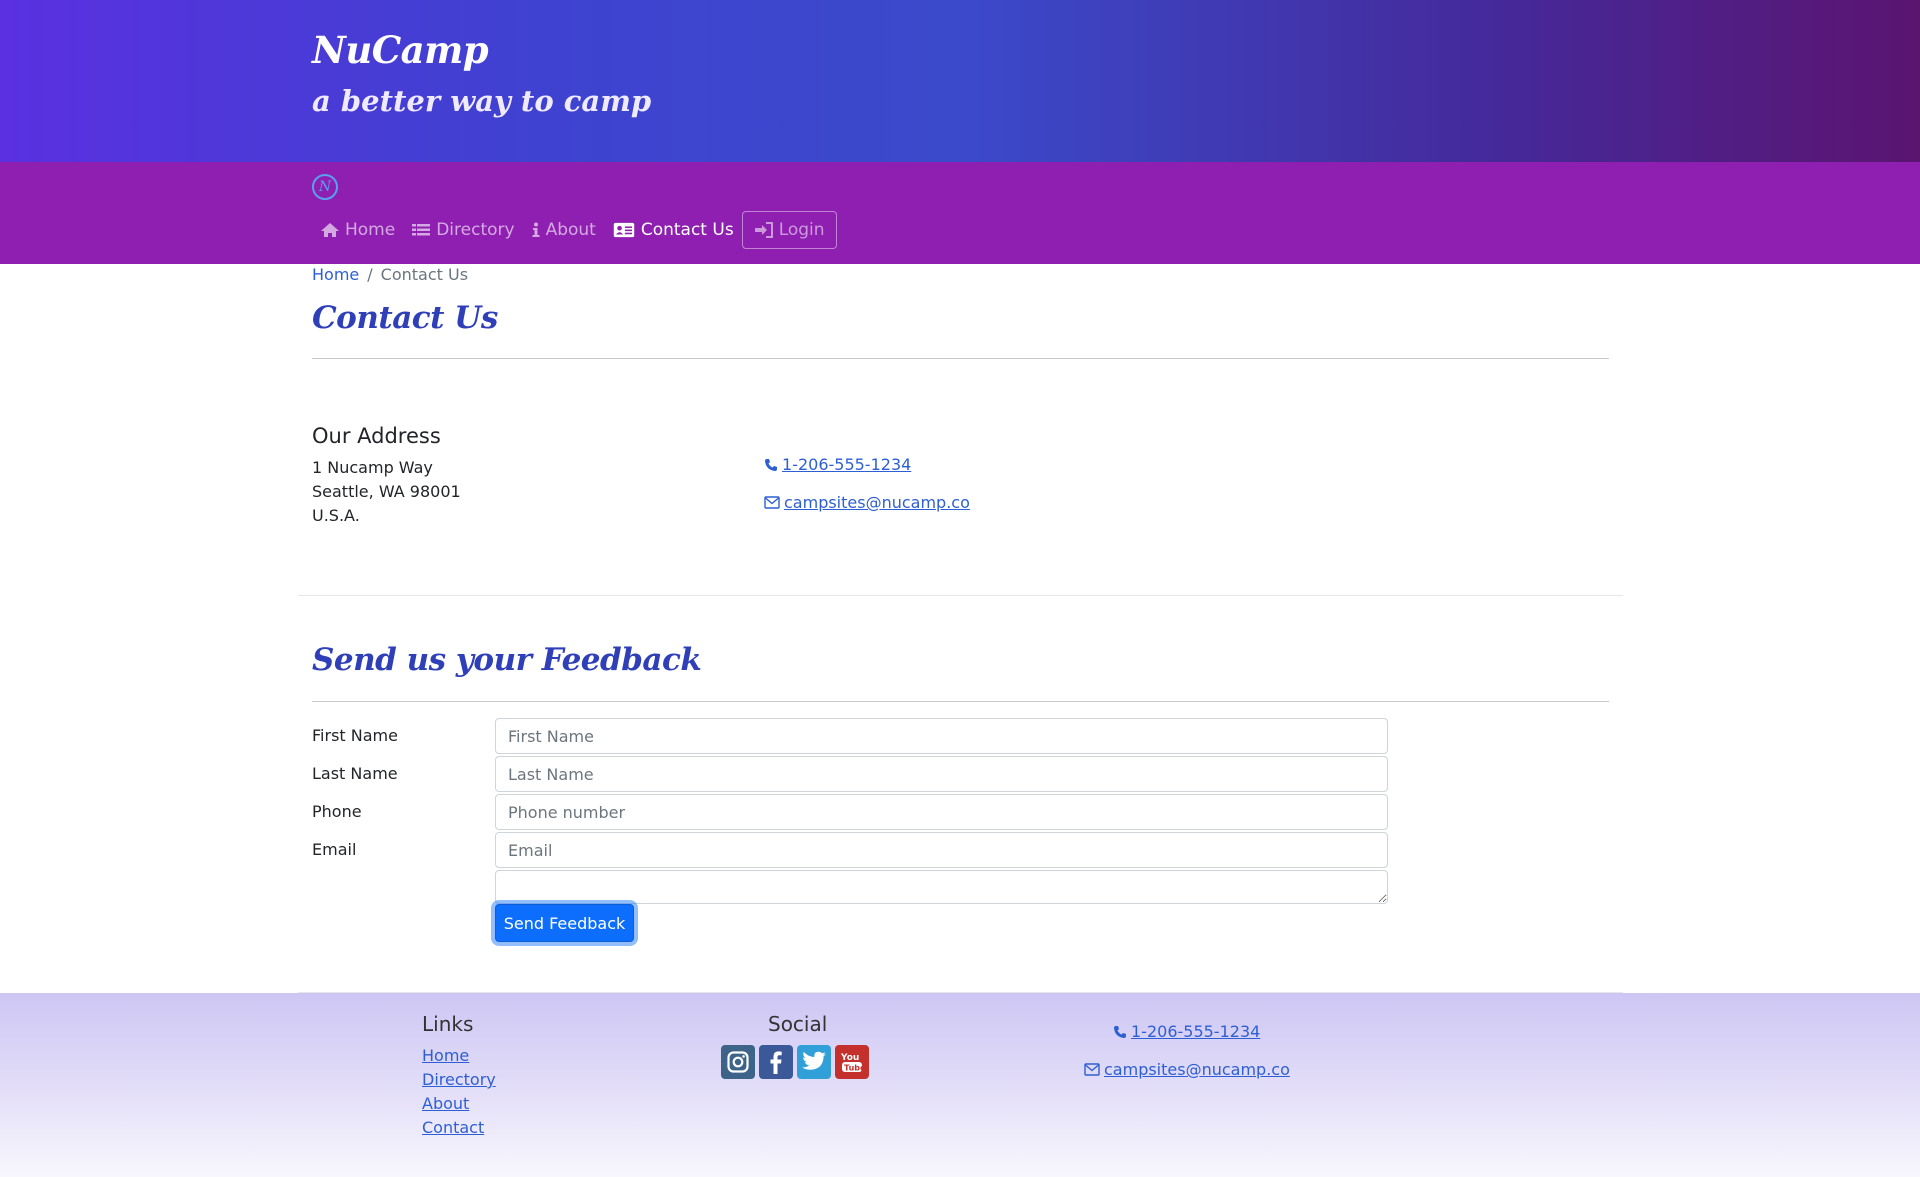 The image size is (1920, 1177). Describe the element at coordinates (1196, 1031) in the screenshot. I see `footer-phone-text: 1-206-555-1234` at that location.